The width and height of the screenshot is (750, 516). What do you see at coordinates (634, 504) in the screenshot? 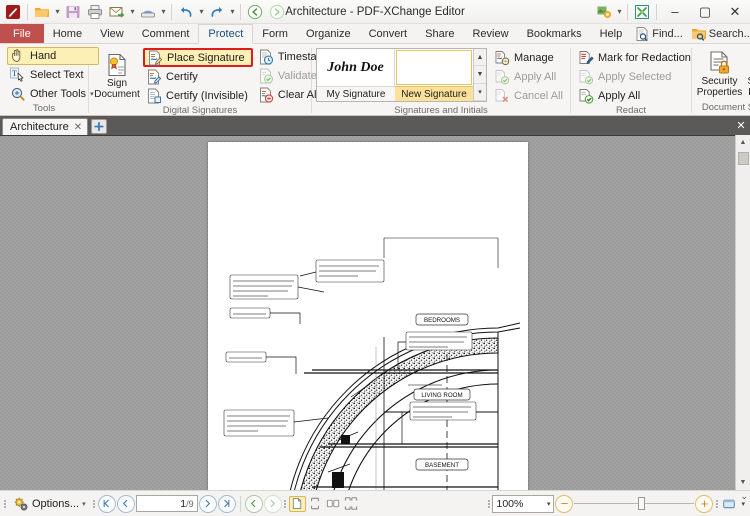
I see `zoom-slider` at bounding box center [634, 504].